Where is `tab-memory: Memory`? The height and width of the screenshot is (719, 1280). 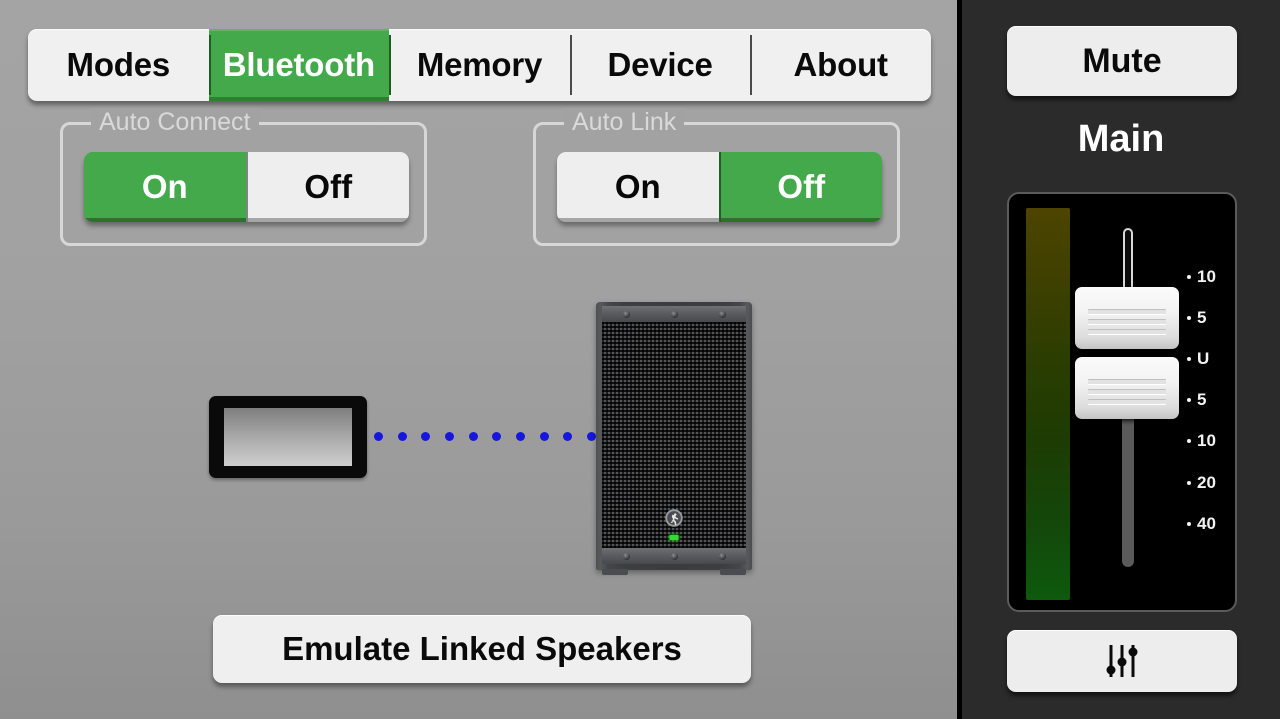 tab-memory: Memory is located at coordinates (479, 65).